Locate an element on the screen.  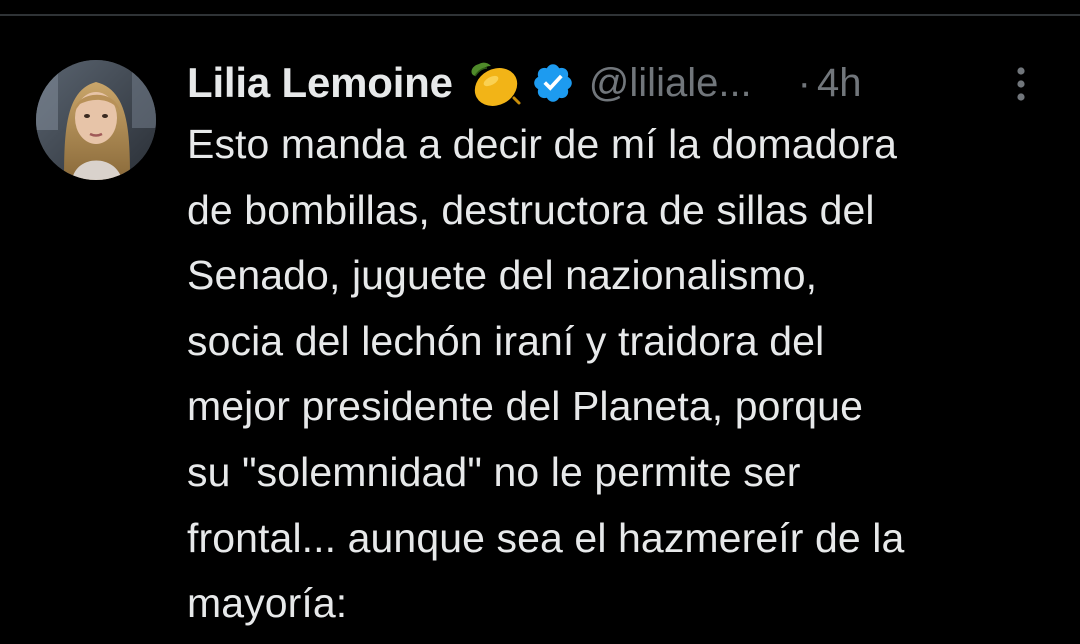
avatar-photo is located at coordinates (96, 120).